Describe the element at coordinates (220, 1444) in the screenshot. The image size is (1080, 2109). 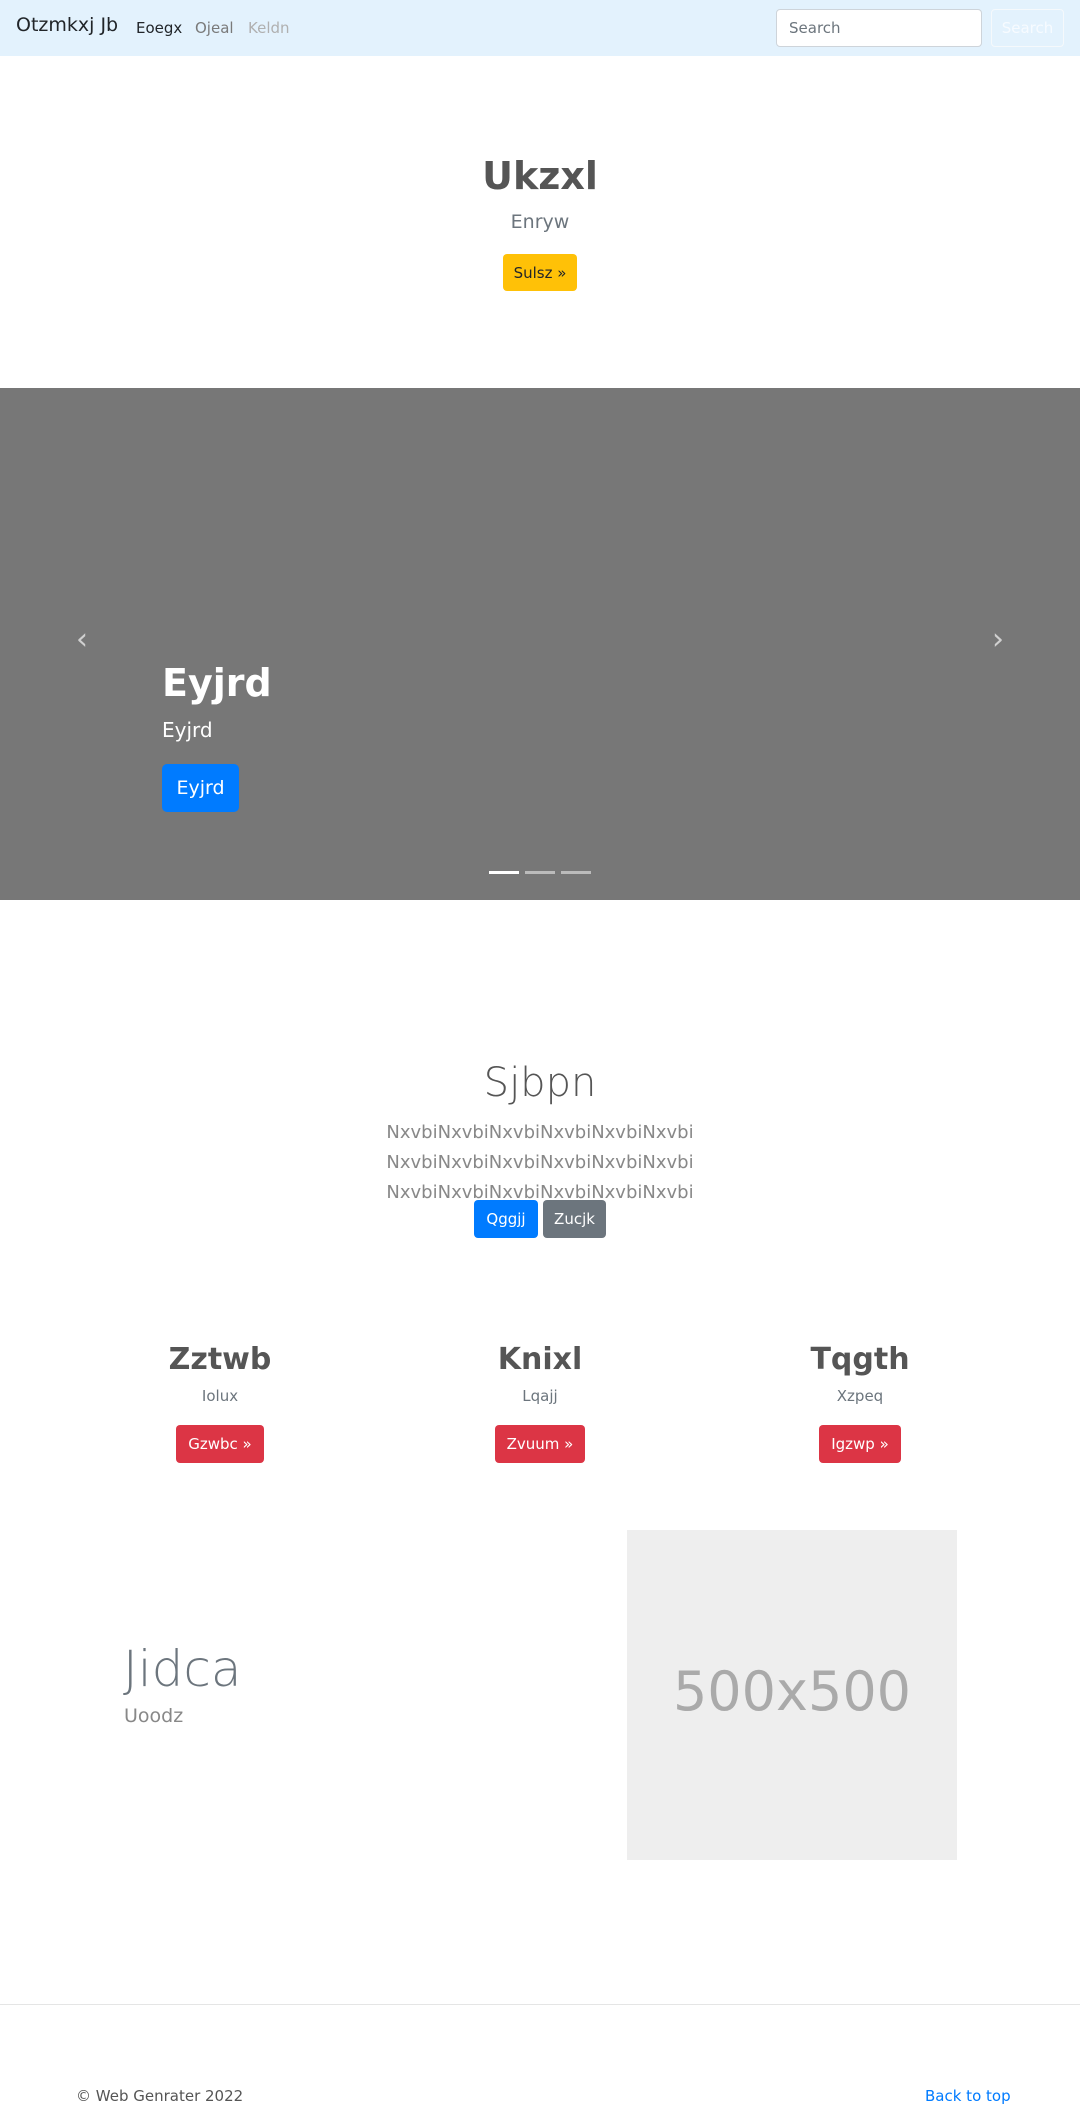
I see `column-button: Gzwbc »` at that location.